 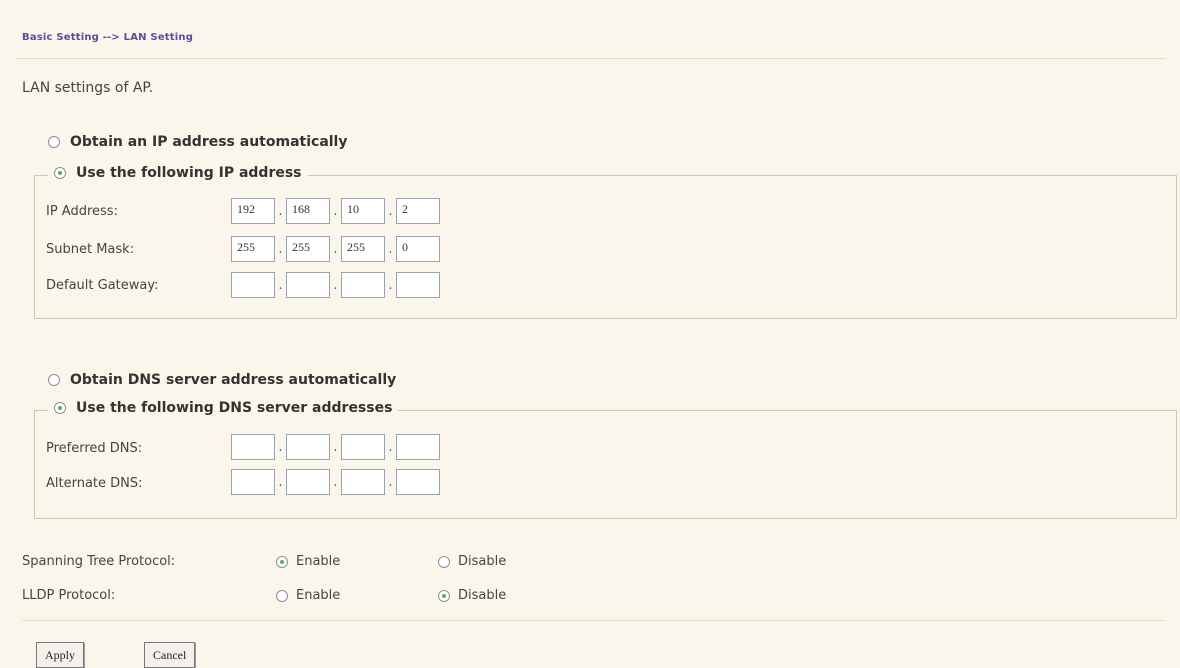 I want to click on stp-enable-label: Enable, so click(x=318, y=561).